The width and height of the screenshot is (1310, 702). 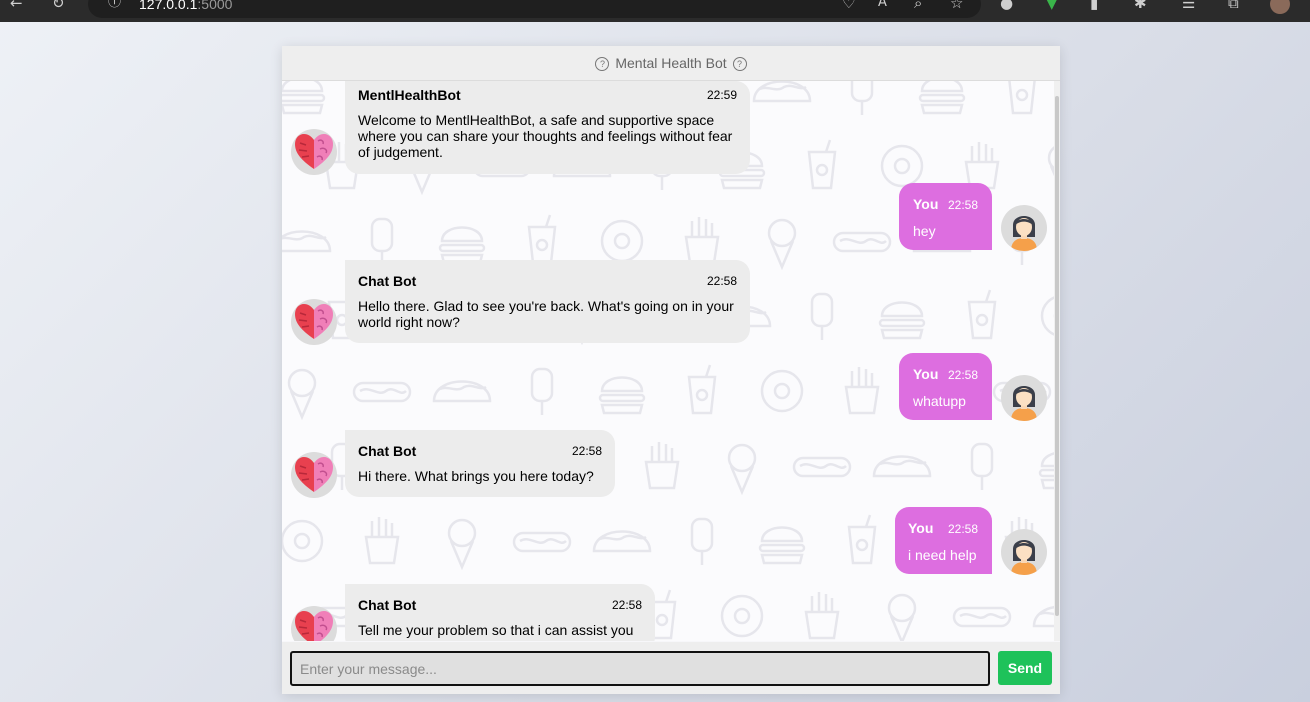 I want to click on send-button: Send, so click(x=1025, y=668).